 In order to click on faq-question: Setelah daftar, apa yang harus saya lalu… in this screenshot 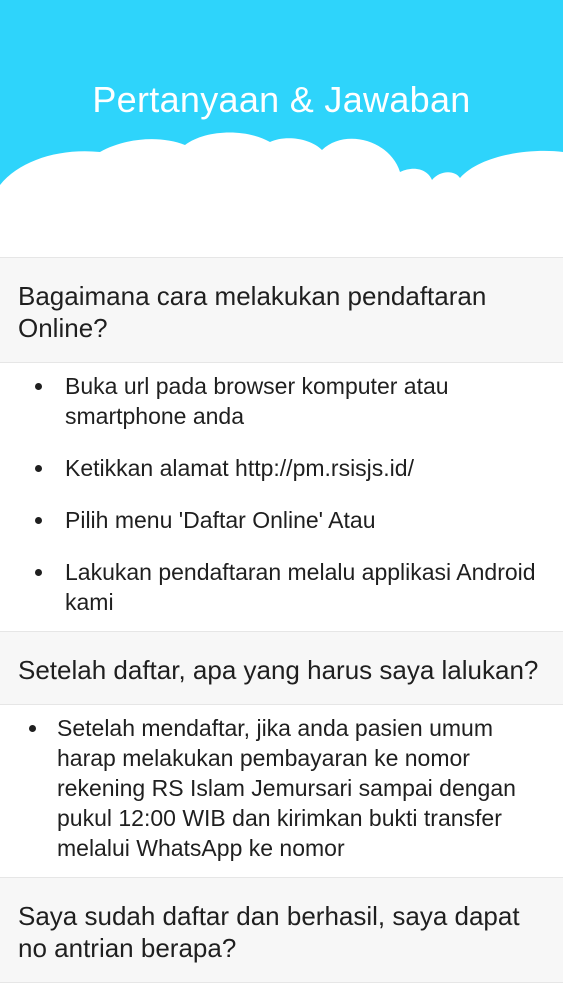, I will do `click(281, 668)`.